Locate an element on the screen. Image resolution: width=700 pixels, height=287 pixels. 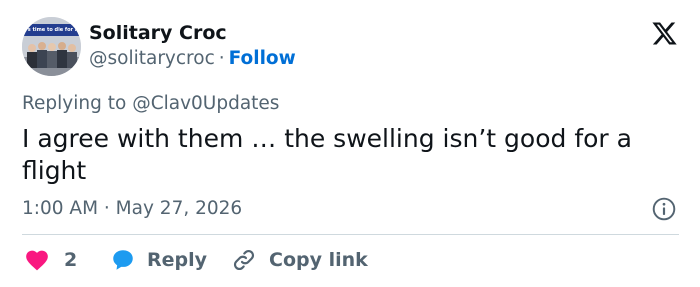
copy-link-button: Copy link is located at coordinates (299, 260).